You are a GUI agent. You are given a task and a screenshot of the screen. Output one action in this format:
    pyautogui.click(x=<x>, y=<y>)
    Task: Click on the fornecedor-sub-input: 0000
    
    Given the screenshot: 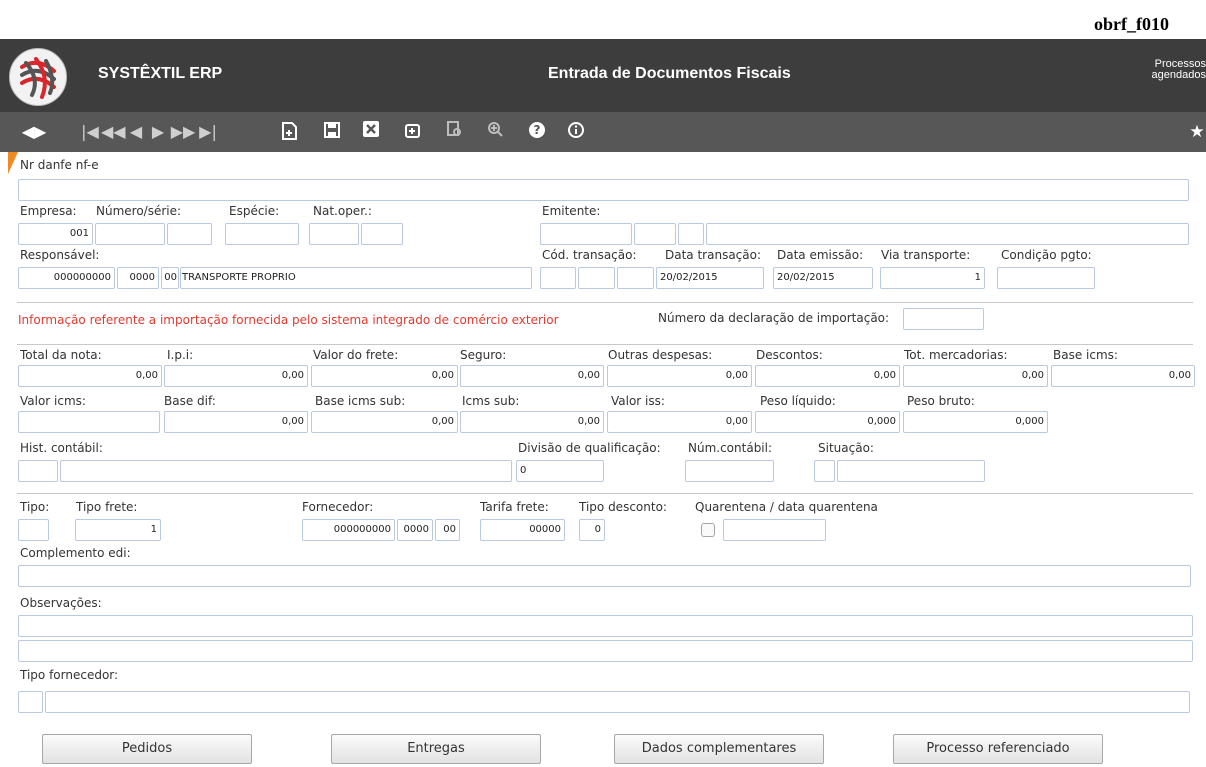 What is the action you would take?
    pyautogui.click(x=415, y=530)
    